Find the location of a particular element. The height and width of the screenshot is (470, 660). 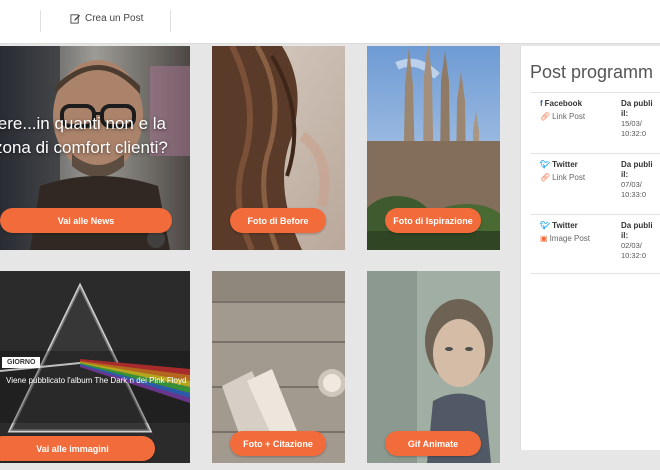

create-post-button: Crea un Post is located at coordinates (106, 18).